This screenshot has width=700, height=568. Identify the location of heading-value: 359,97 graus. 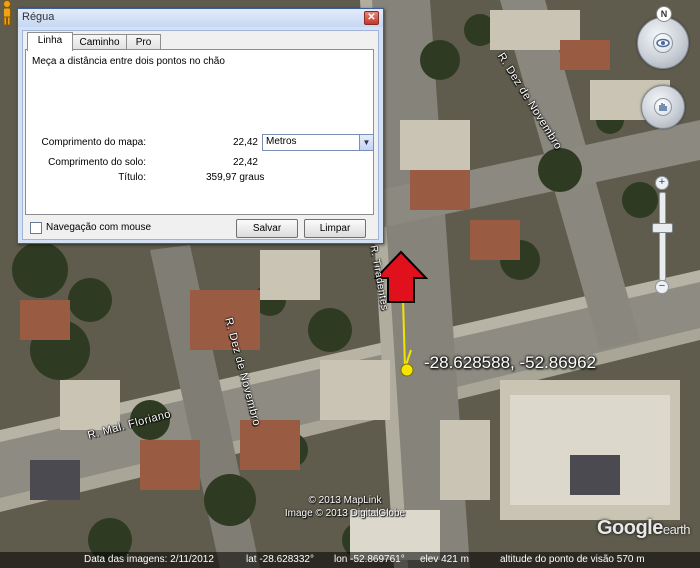
(235, 177).